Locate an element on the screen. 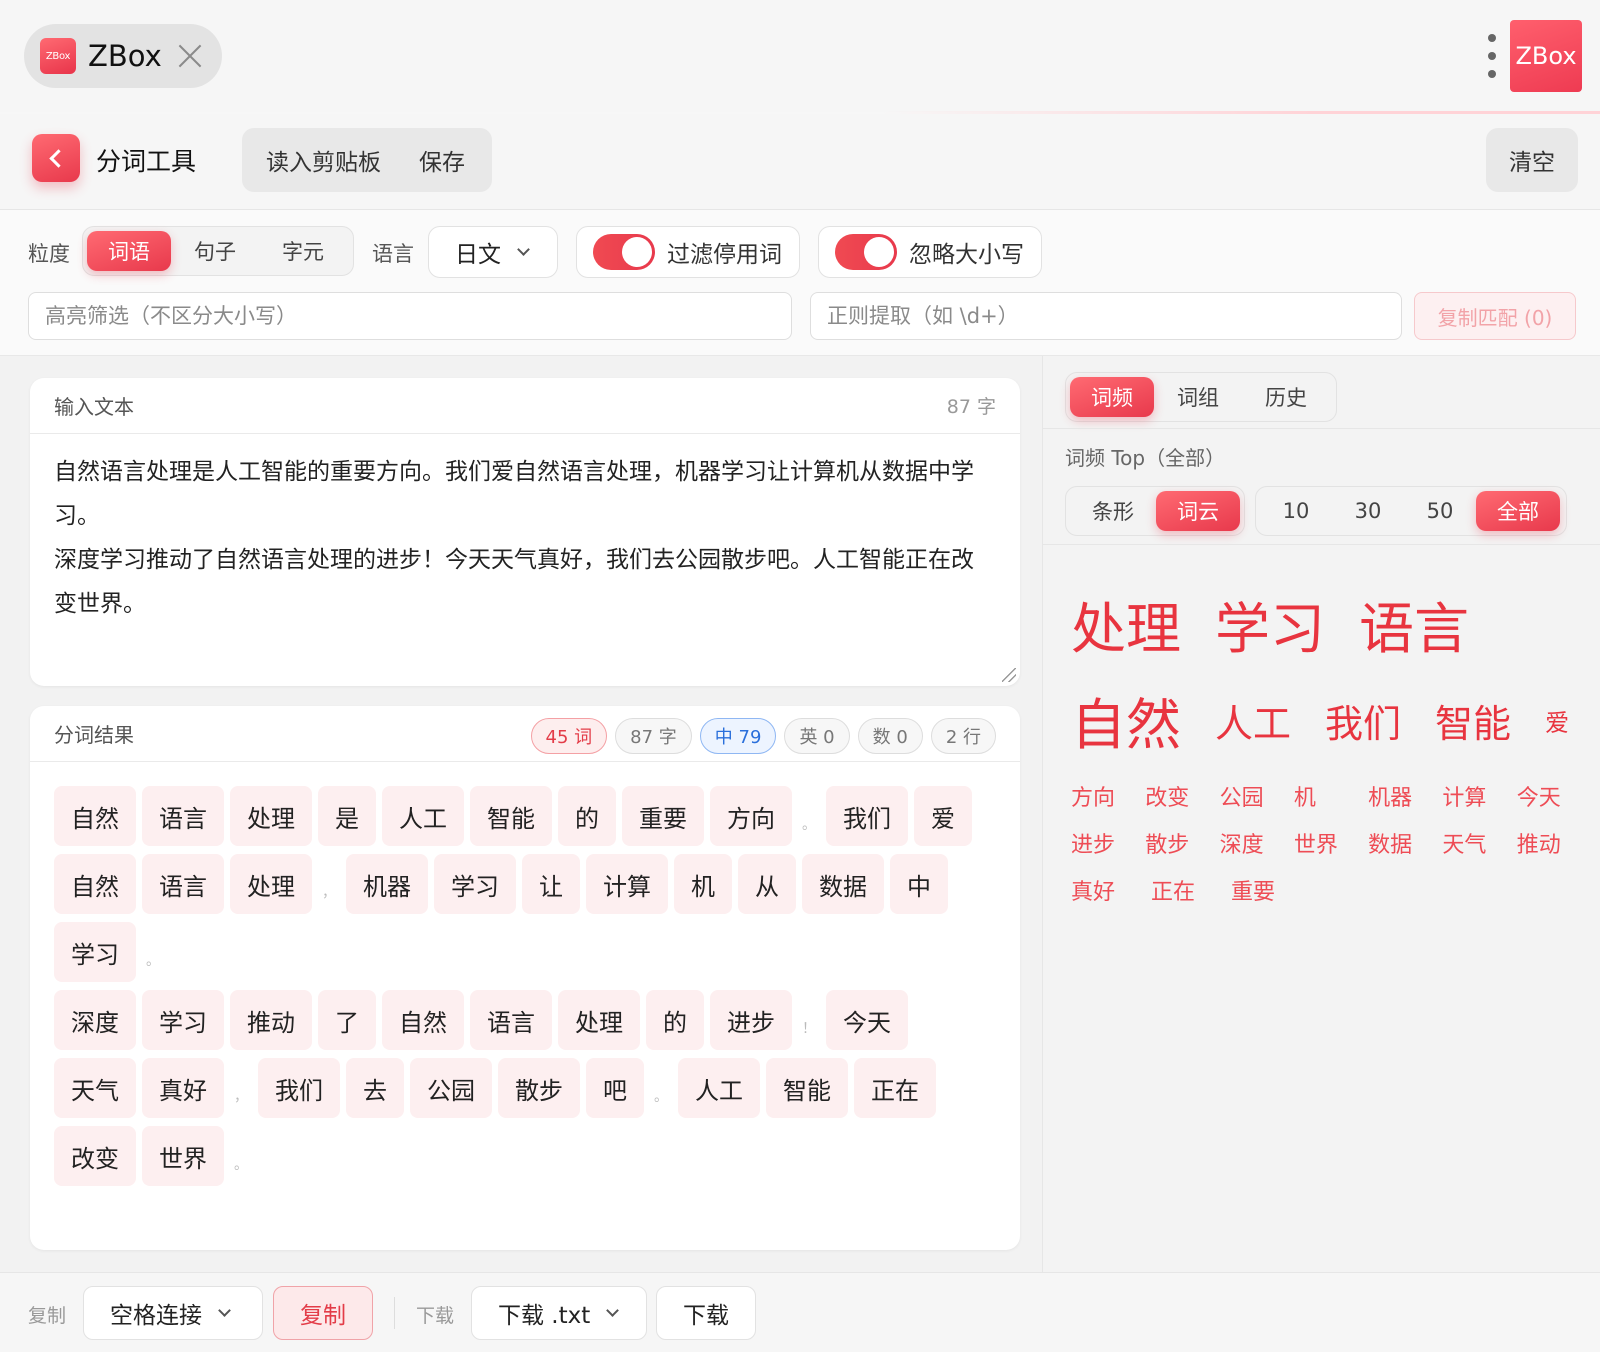  cloud-word: 方向 is located at coordinates (1108, 796).